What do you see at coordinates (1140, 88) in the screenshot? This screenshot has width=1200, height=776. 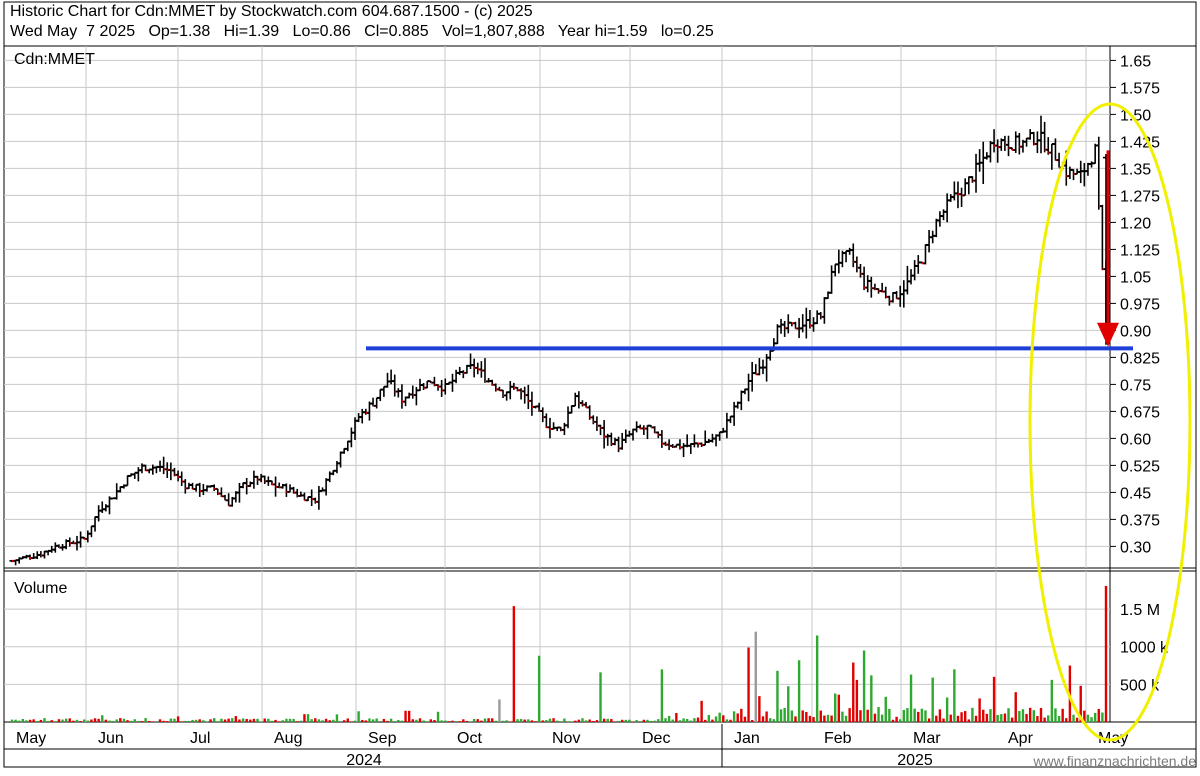 I see `price-tick-label: 1.575` at bounding box center [1140, 88].